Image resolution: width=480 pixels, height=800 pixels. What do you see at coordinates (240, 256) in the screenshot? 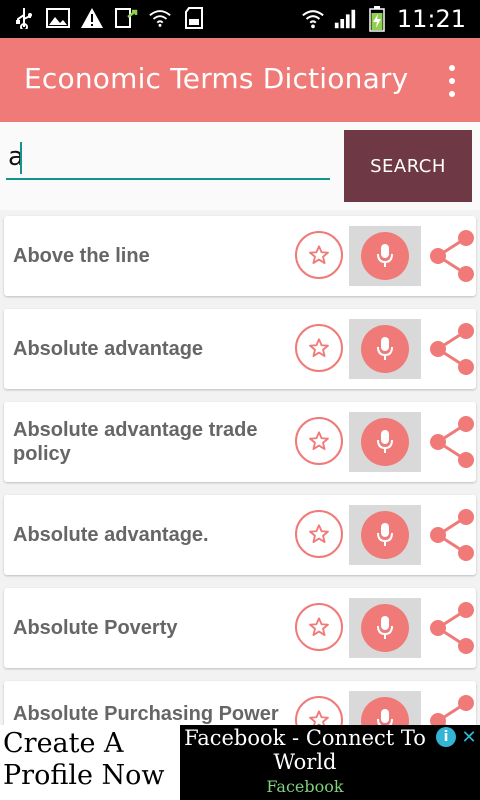
I see `list-item: Above the line` at bounding box center [240, 256].